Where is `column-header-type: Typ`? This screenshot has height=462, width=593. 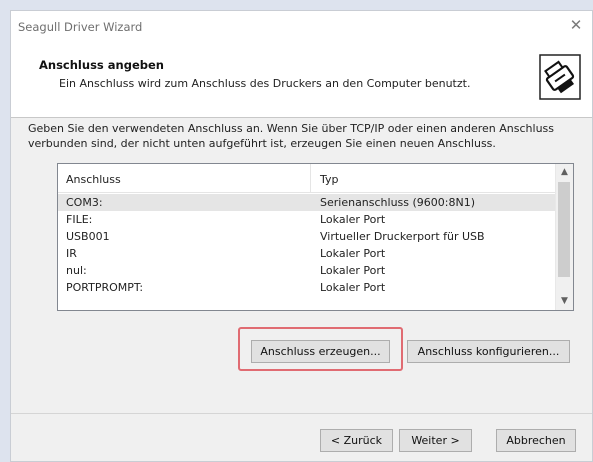 column-header-type: Typ is located at coordinates (329, 179).